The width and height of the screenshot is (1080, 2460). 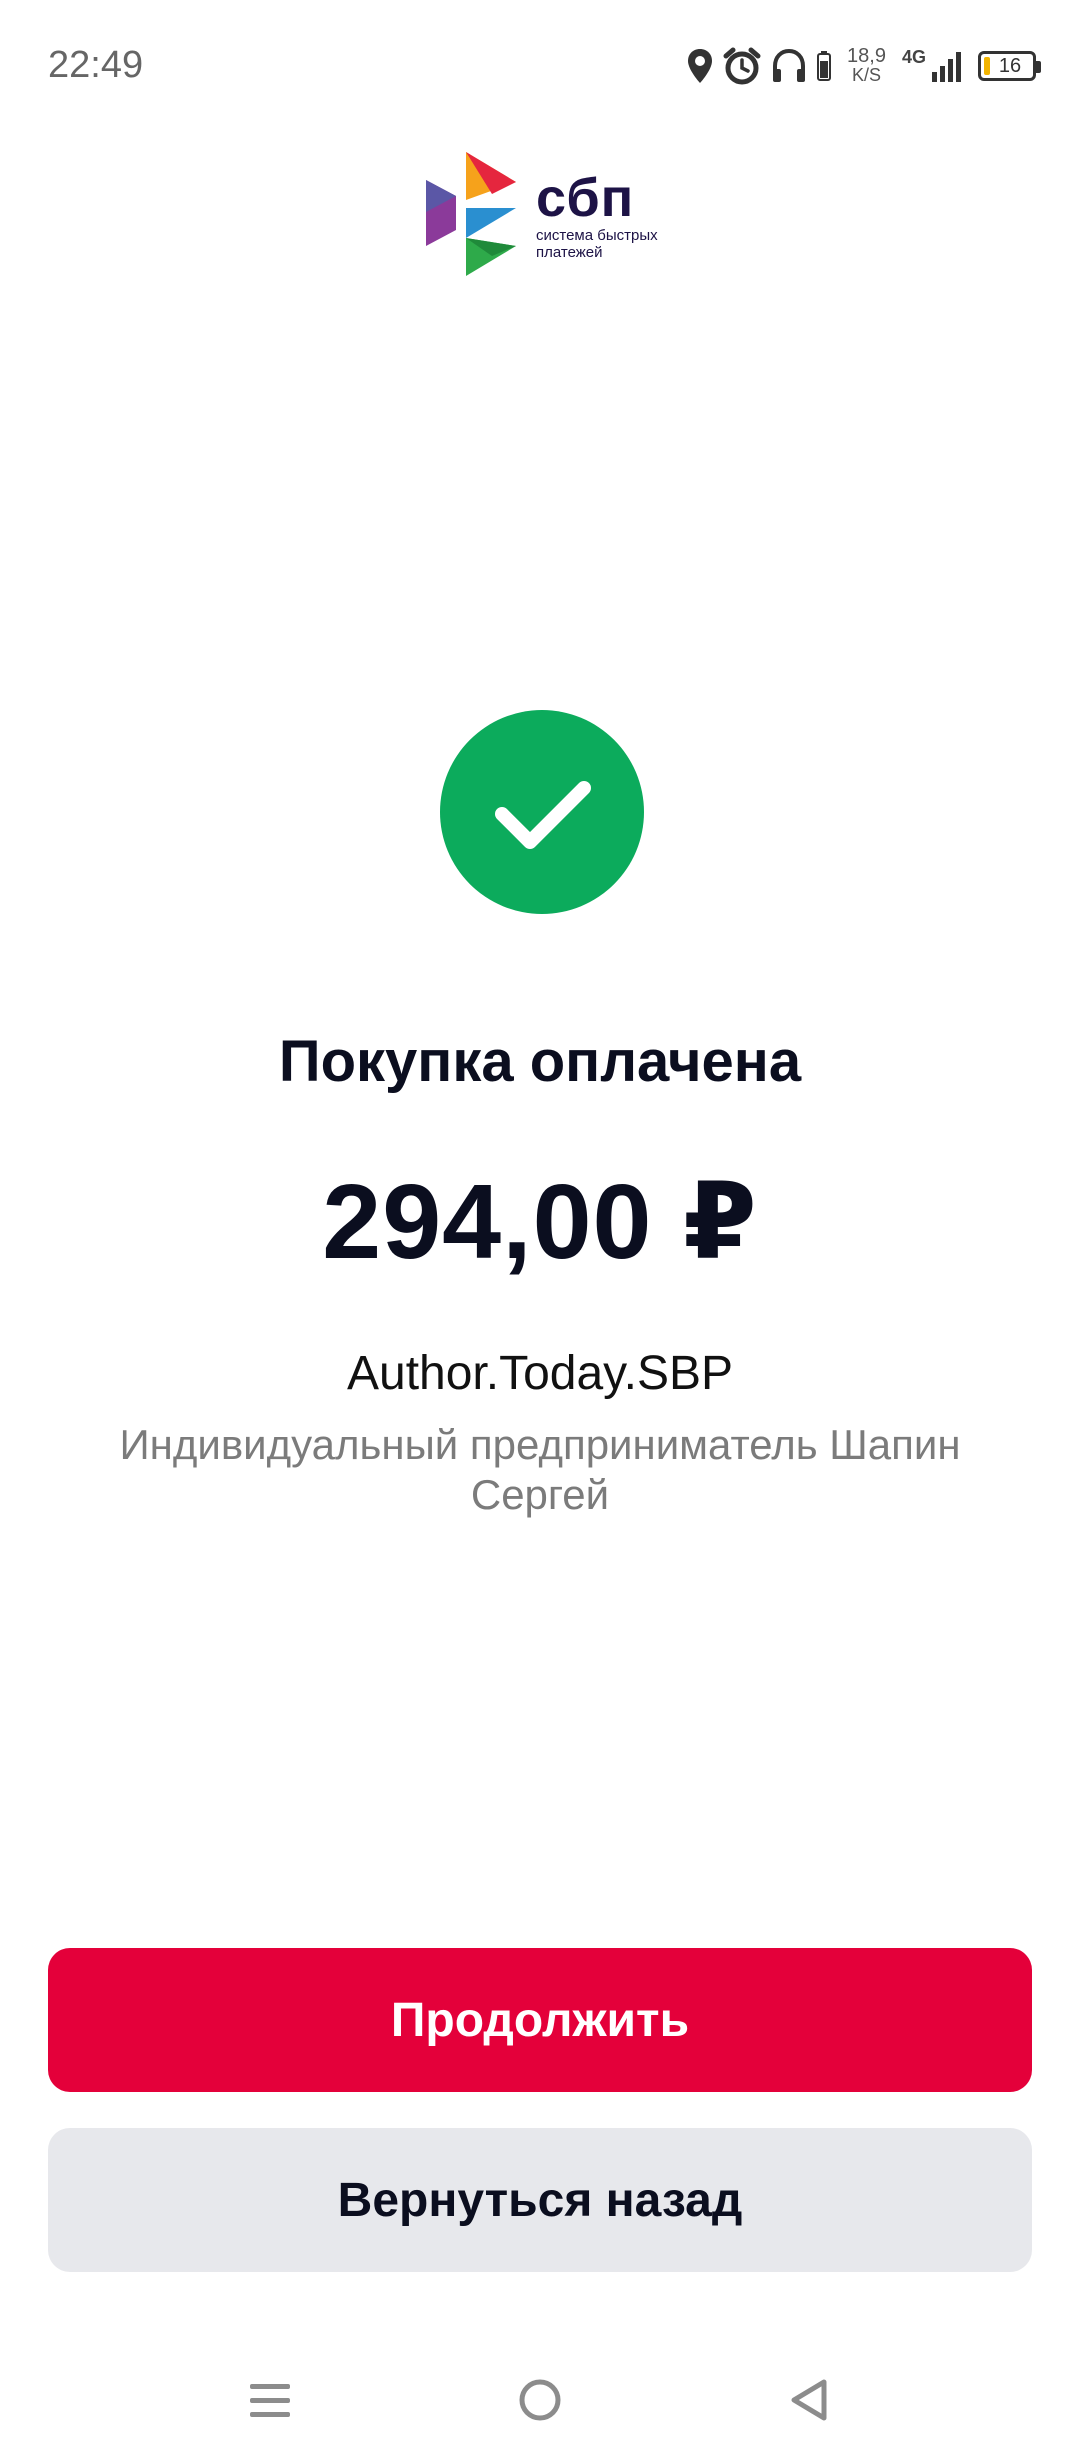 I want to click on status-icons: 18,9 K/S 4G 16, so click(x=864, y=66).